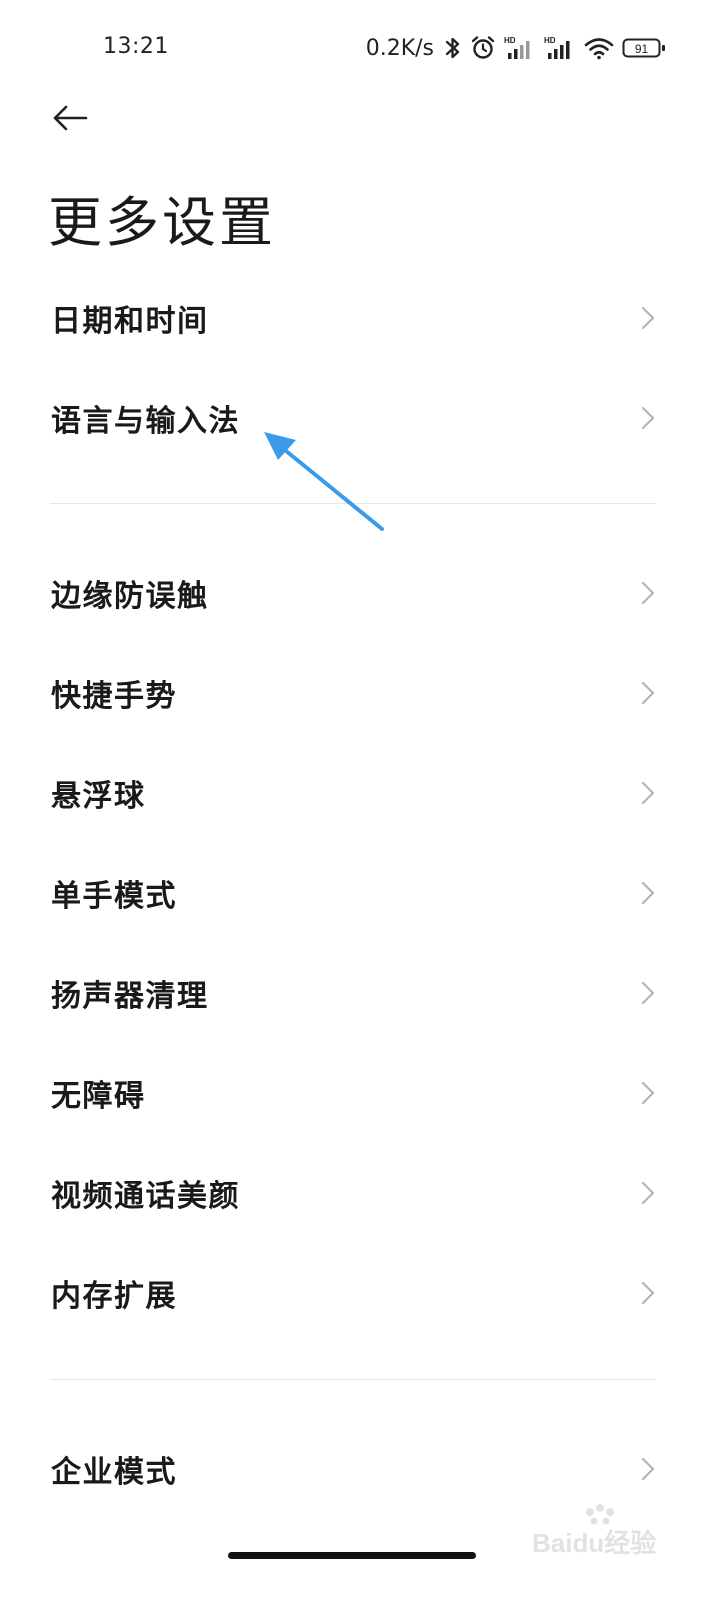 Image resolution: width=720 pixels, height=1600 pixels. Describe the element at coordinates (98, 1096) in the screenshot. I see `settings-item-label: 无障碍` at that location.